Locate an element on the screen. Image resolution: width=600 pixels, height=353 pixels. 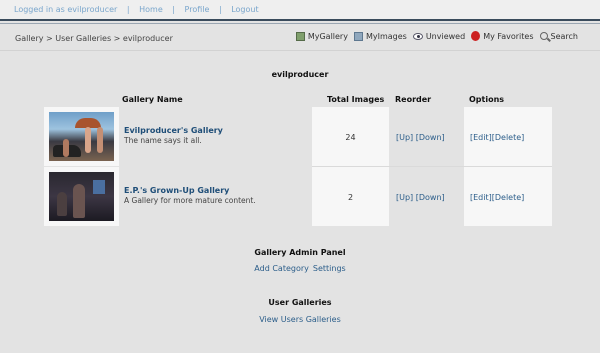
gallery-description: A Gallery for more mature content. is located at coordinates (190, 200).